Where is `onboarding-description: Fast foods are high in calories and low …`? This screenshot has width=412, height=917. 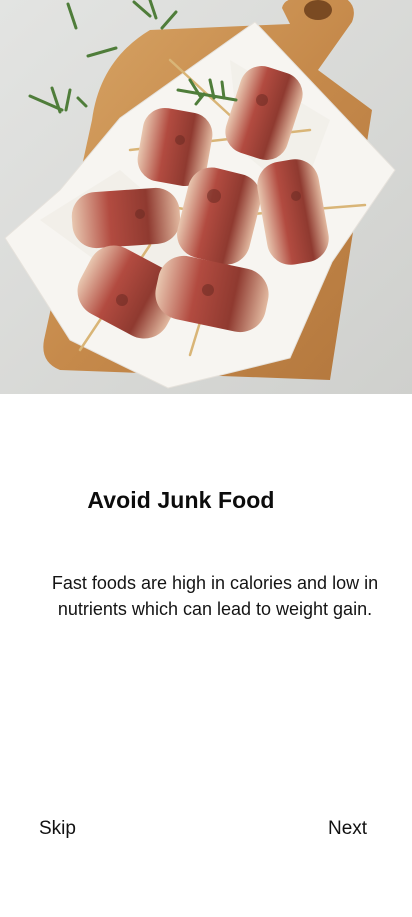 onboarding-description: Fast foods are high in calories and low … is located at coordinates (215, 596).